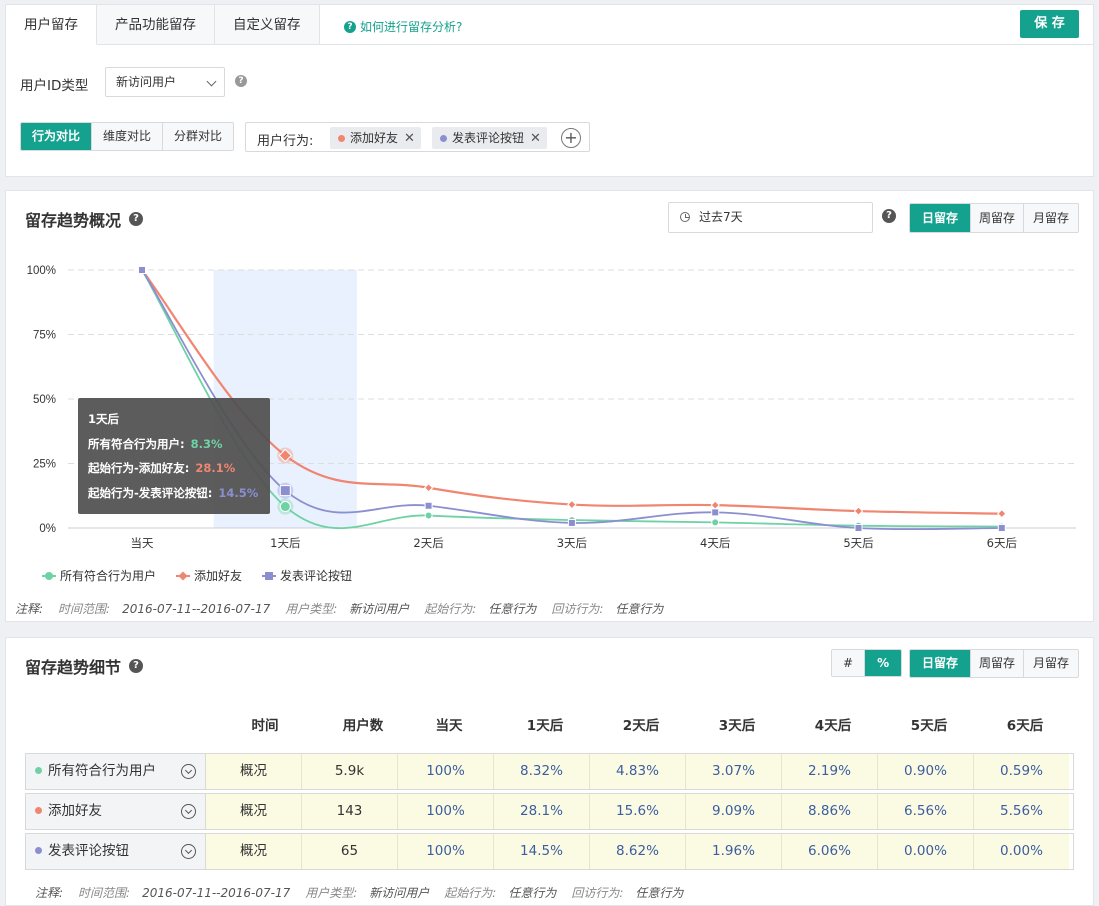  Describe the element at coordinates (577, 609) in the screenshot. I see `note-label: 回访行为:` at that location.